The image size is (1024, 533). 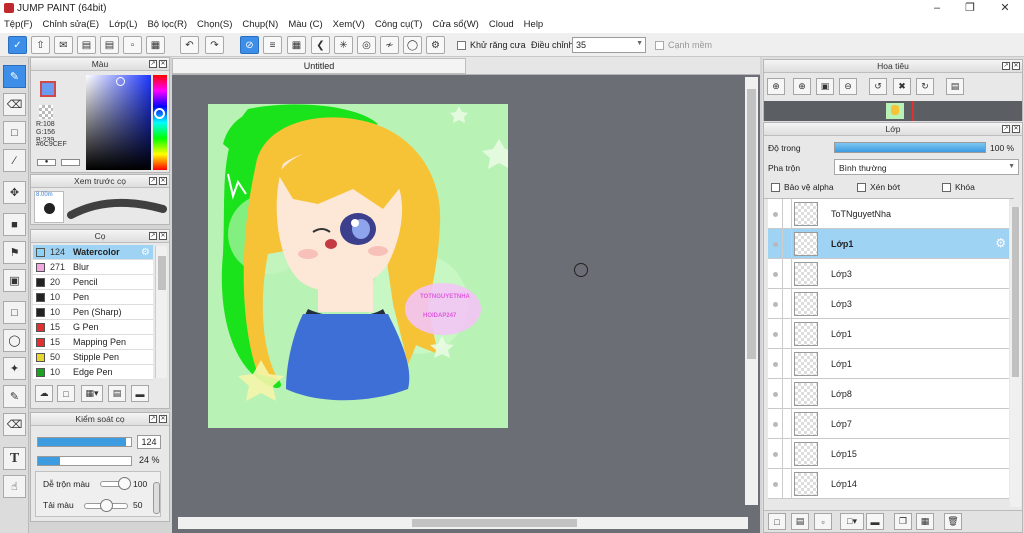 What do you see at coordinates (1005, 8) in the screenshot?
I see `close-button: ✕` at bounding box center [1005, 8].